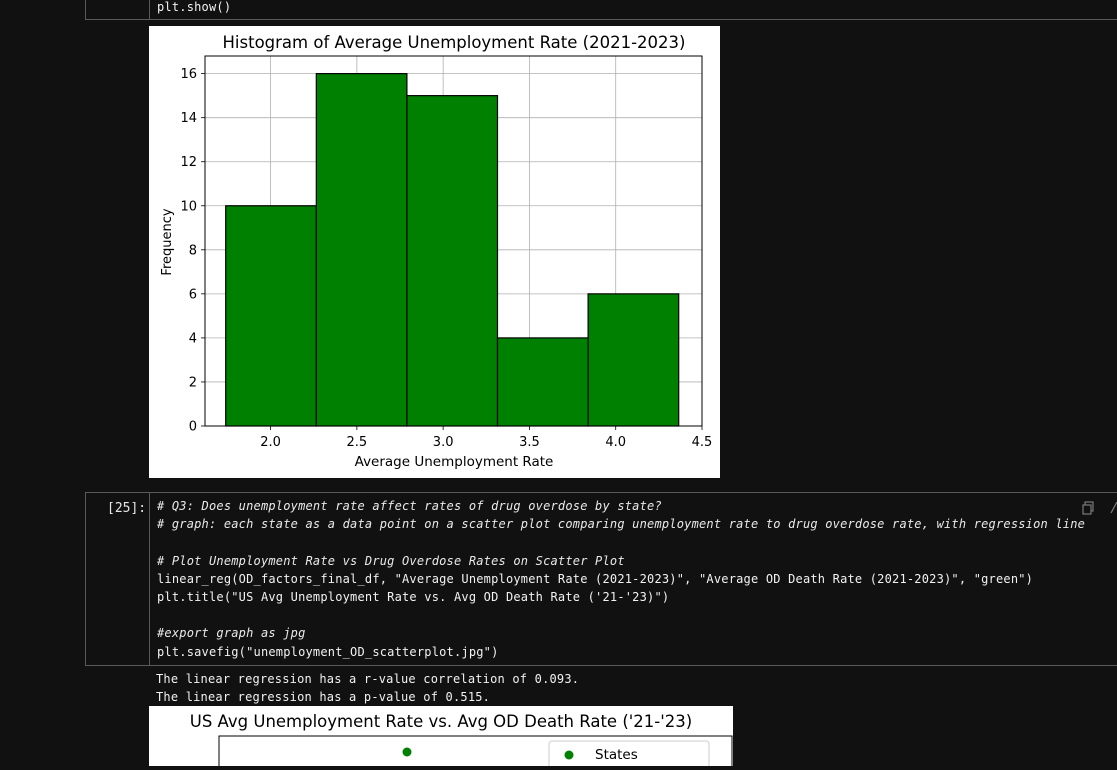 Image resolution: width=1117 pixels, height=770 pixels. Describe the element at coordinates (167, 241) in the screenshot. I see `histogram-ylabel: Frequency` at that location.